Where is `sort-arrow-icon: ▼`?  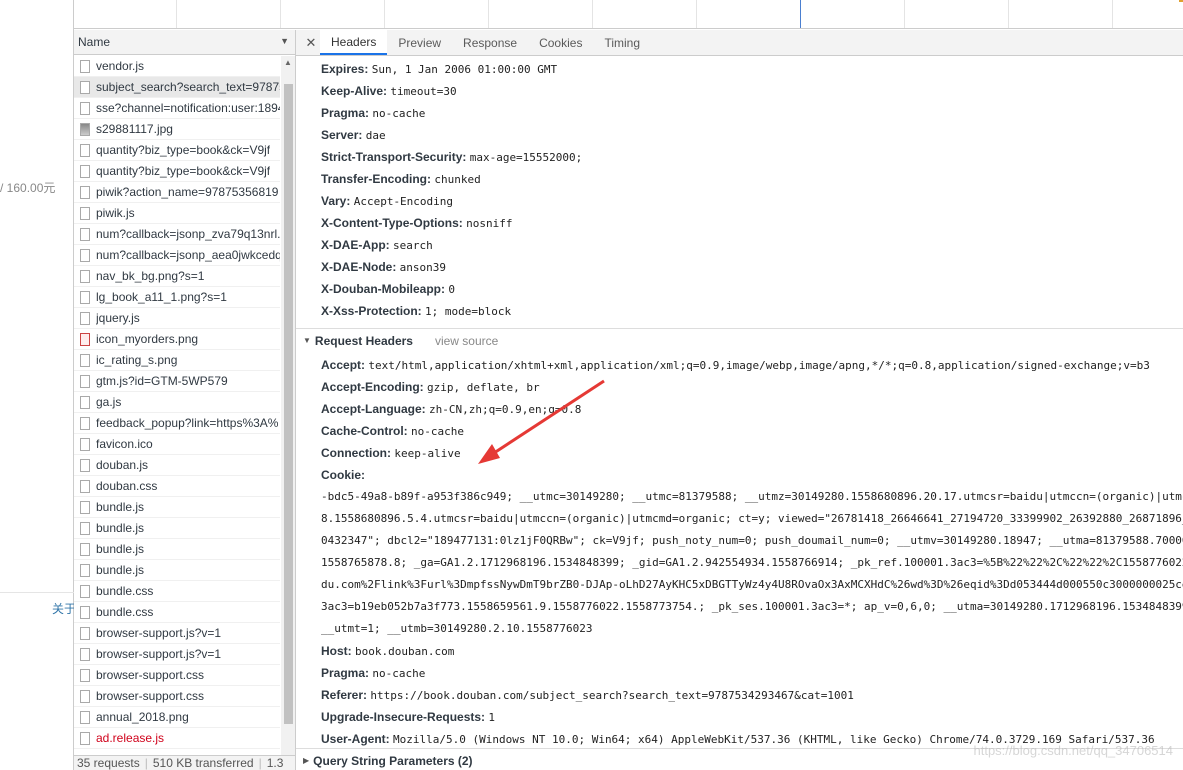
sort-arrow-icon: ▼ is located at coordinates (284, 41).